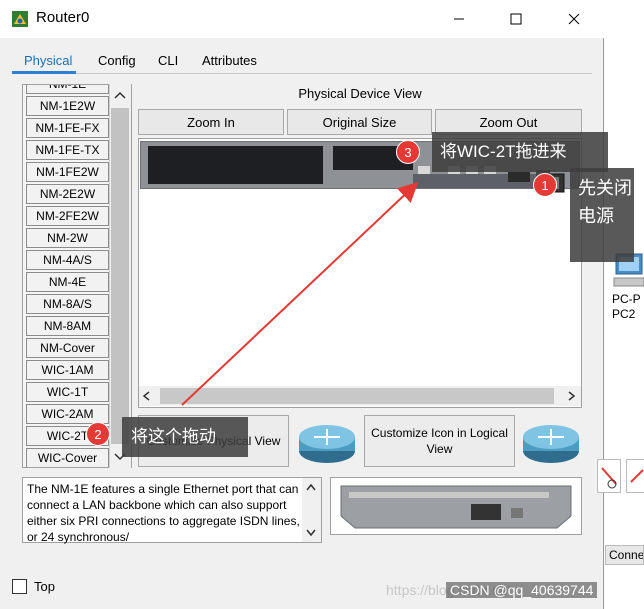 Image resolution: width=644 pixels, height=609 pixels. Describe the element at coordinates (602, 215) in the screenshot. I see `annotation-step1: 先关闭电源` at that location.